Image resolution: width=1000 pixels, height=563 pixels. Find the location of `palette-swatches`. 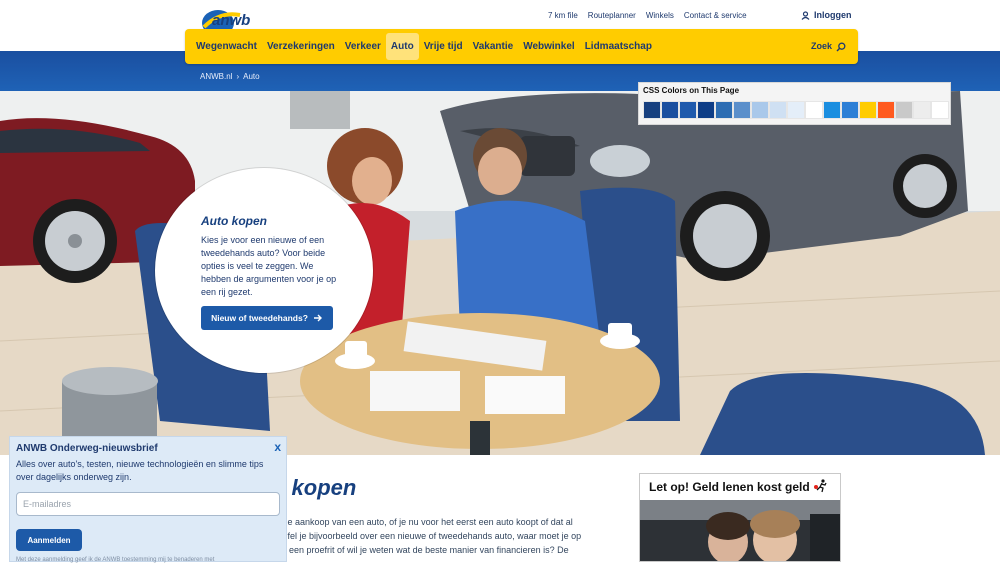

palette-swatches is located at coordinates (796, 110).